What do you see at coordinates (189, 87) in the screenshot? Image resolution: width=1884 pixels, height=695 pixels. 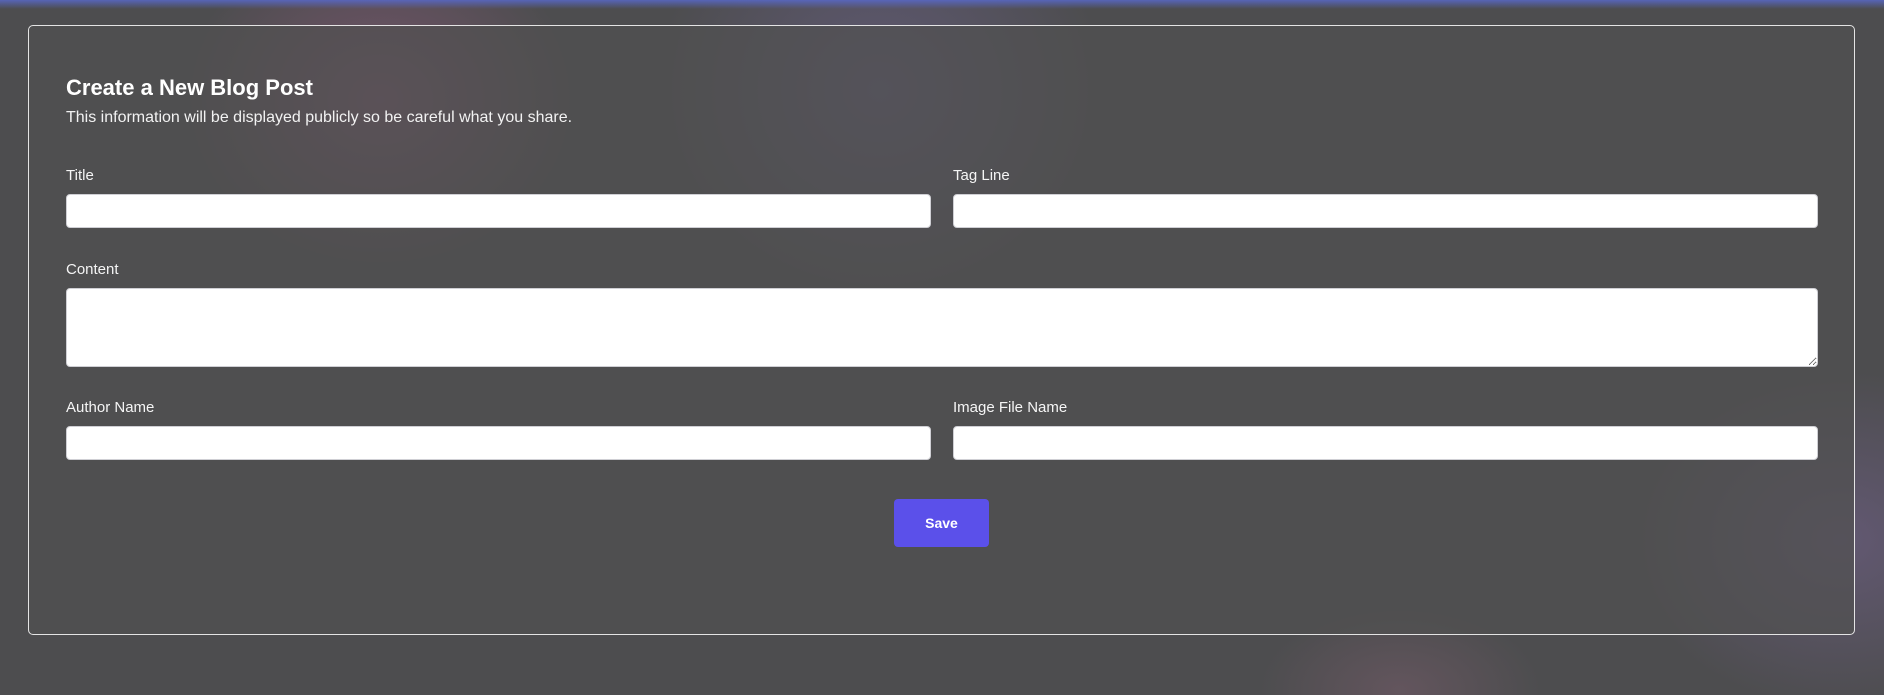 I see `form-title: Create a New Blog Post` at bounding box center [189, 87].